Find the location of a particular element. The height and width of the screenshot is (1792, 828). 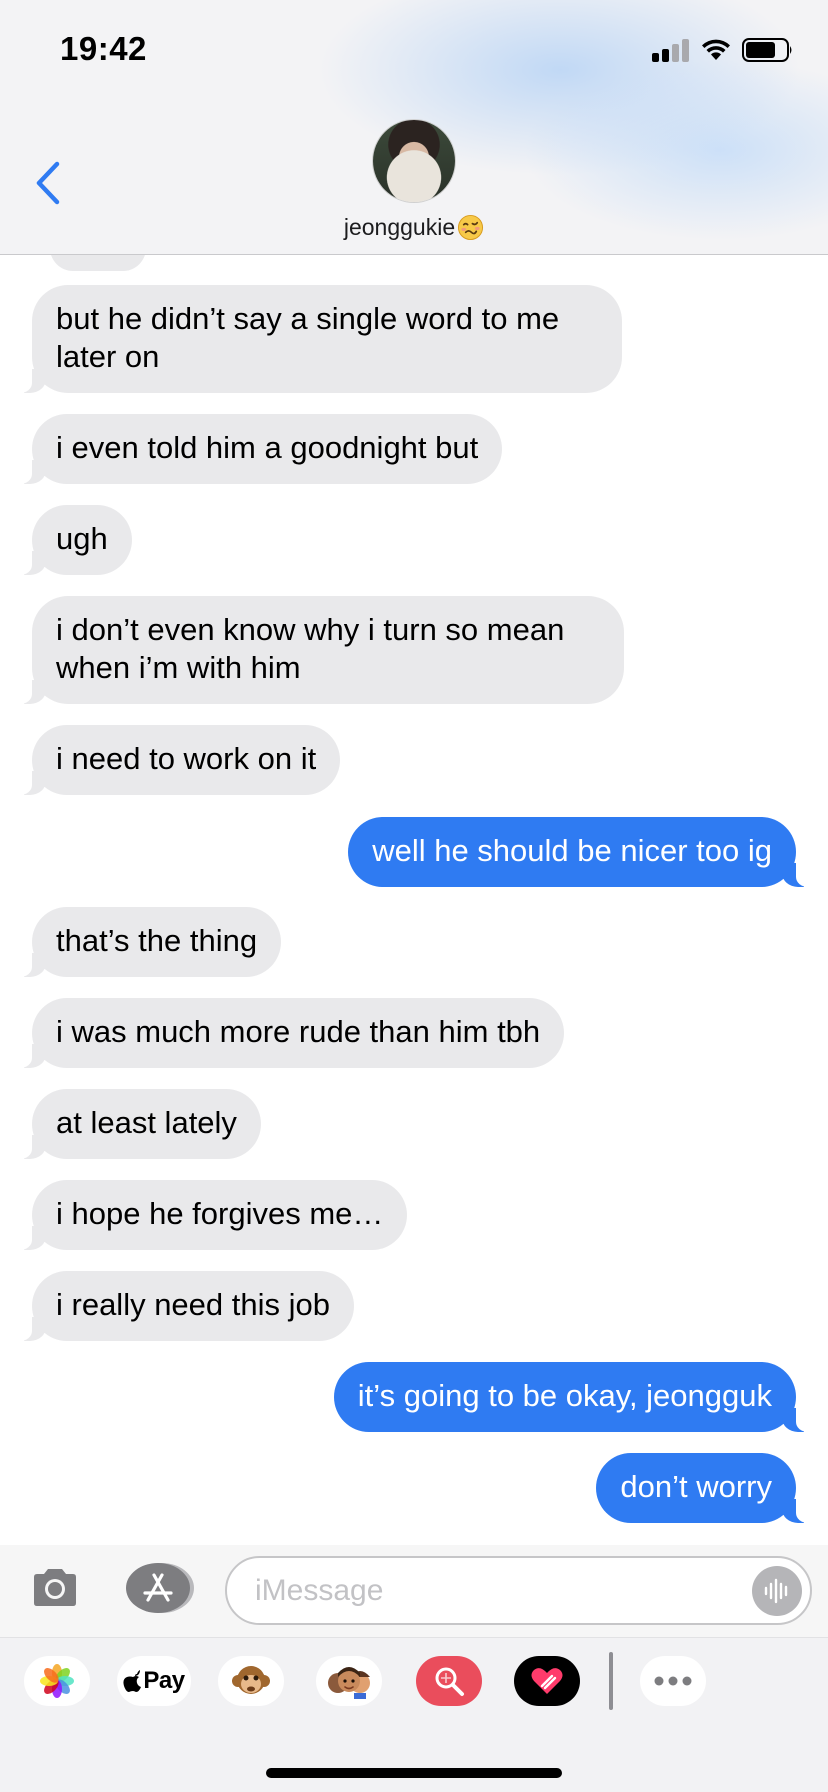

conversation-header: 19:42 jeonggukie is located at coordinates (414, 127).